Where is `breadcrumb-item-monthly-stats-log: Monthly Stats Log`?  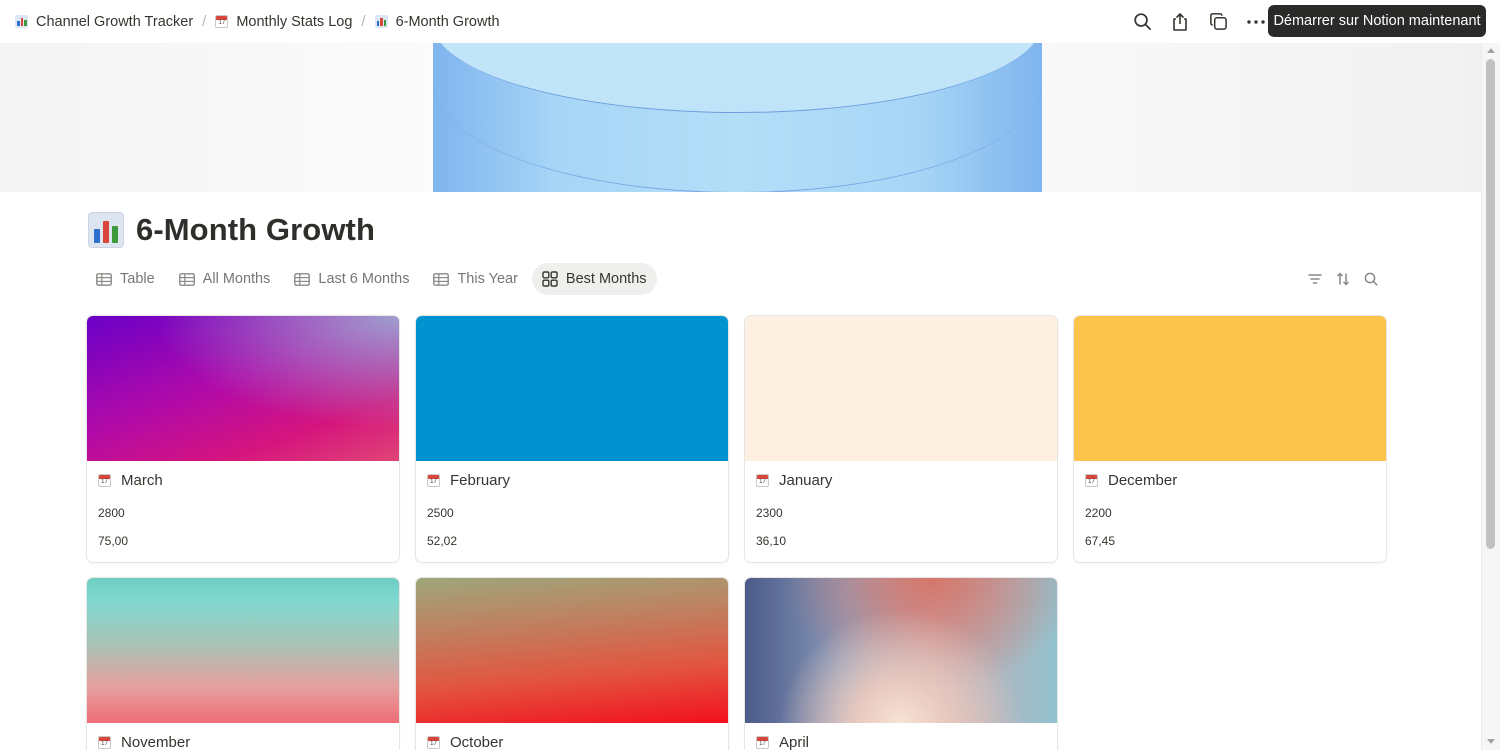 breadcrumb-item-monthly-stats-log: Monthly Stats Log is located at coordinates (283, 22).